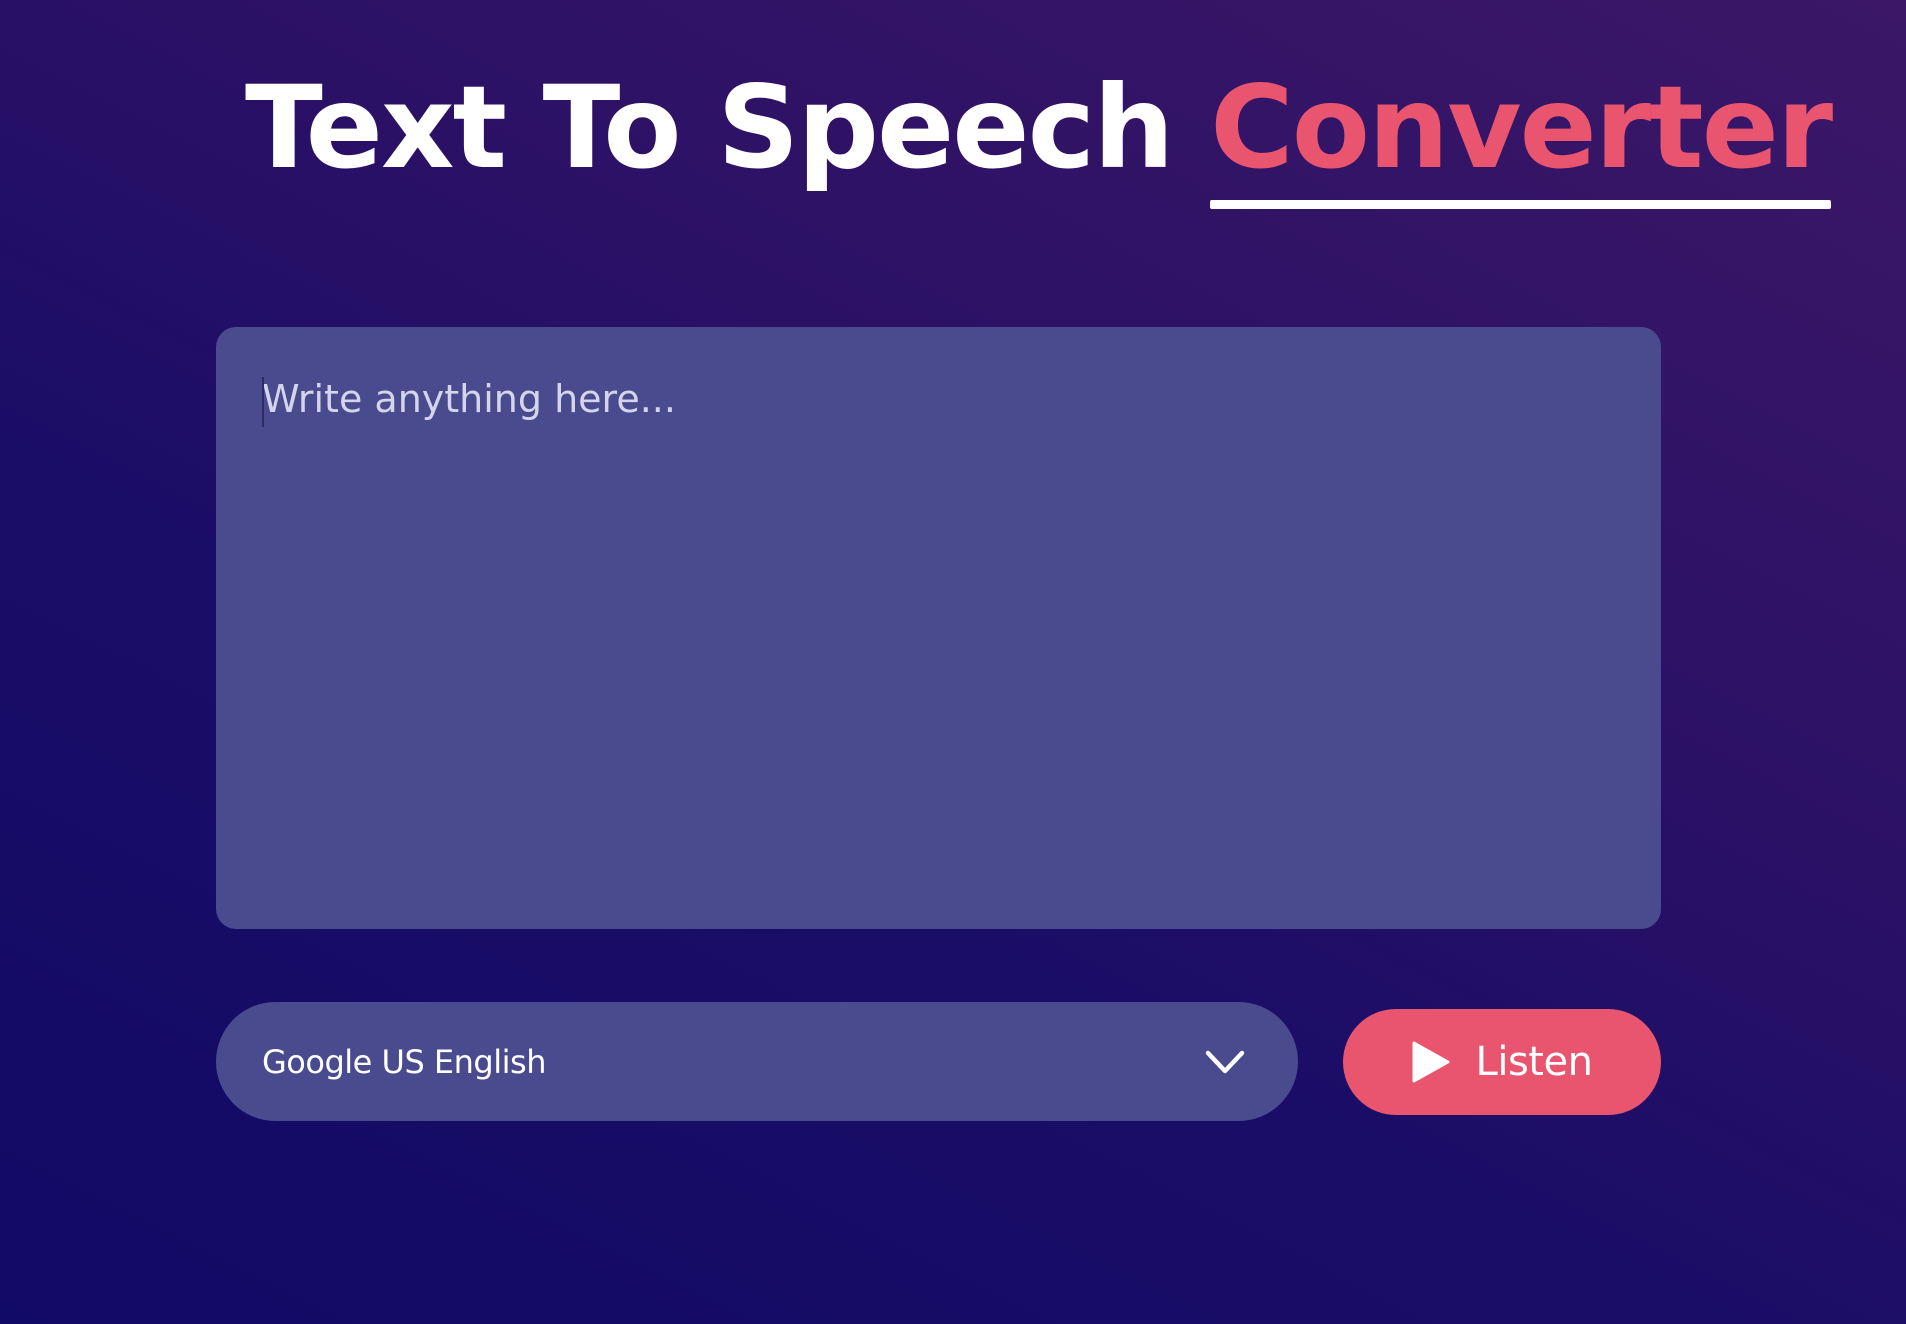 The height and width of the screenshot is (1324, 1906). I want to click on page-title: Text To Speech Converter, so click(1039, 135).